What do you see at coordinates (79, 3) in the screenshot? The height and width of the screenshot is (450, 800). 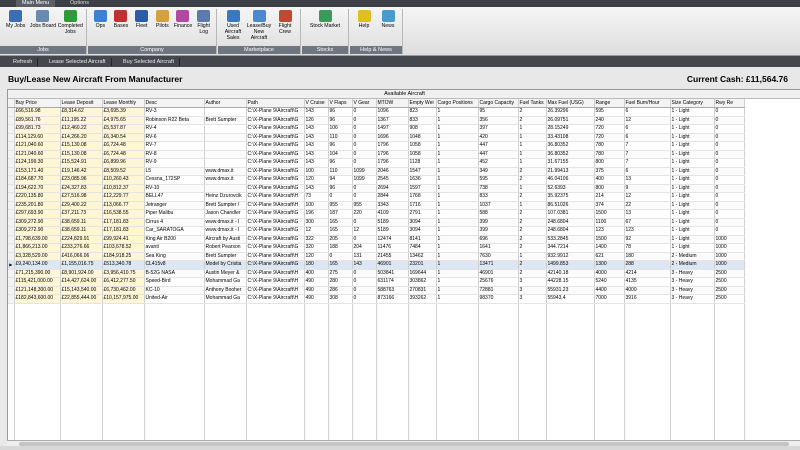 I see `tab-options: Options` at bounding box center [79, 3].